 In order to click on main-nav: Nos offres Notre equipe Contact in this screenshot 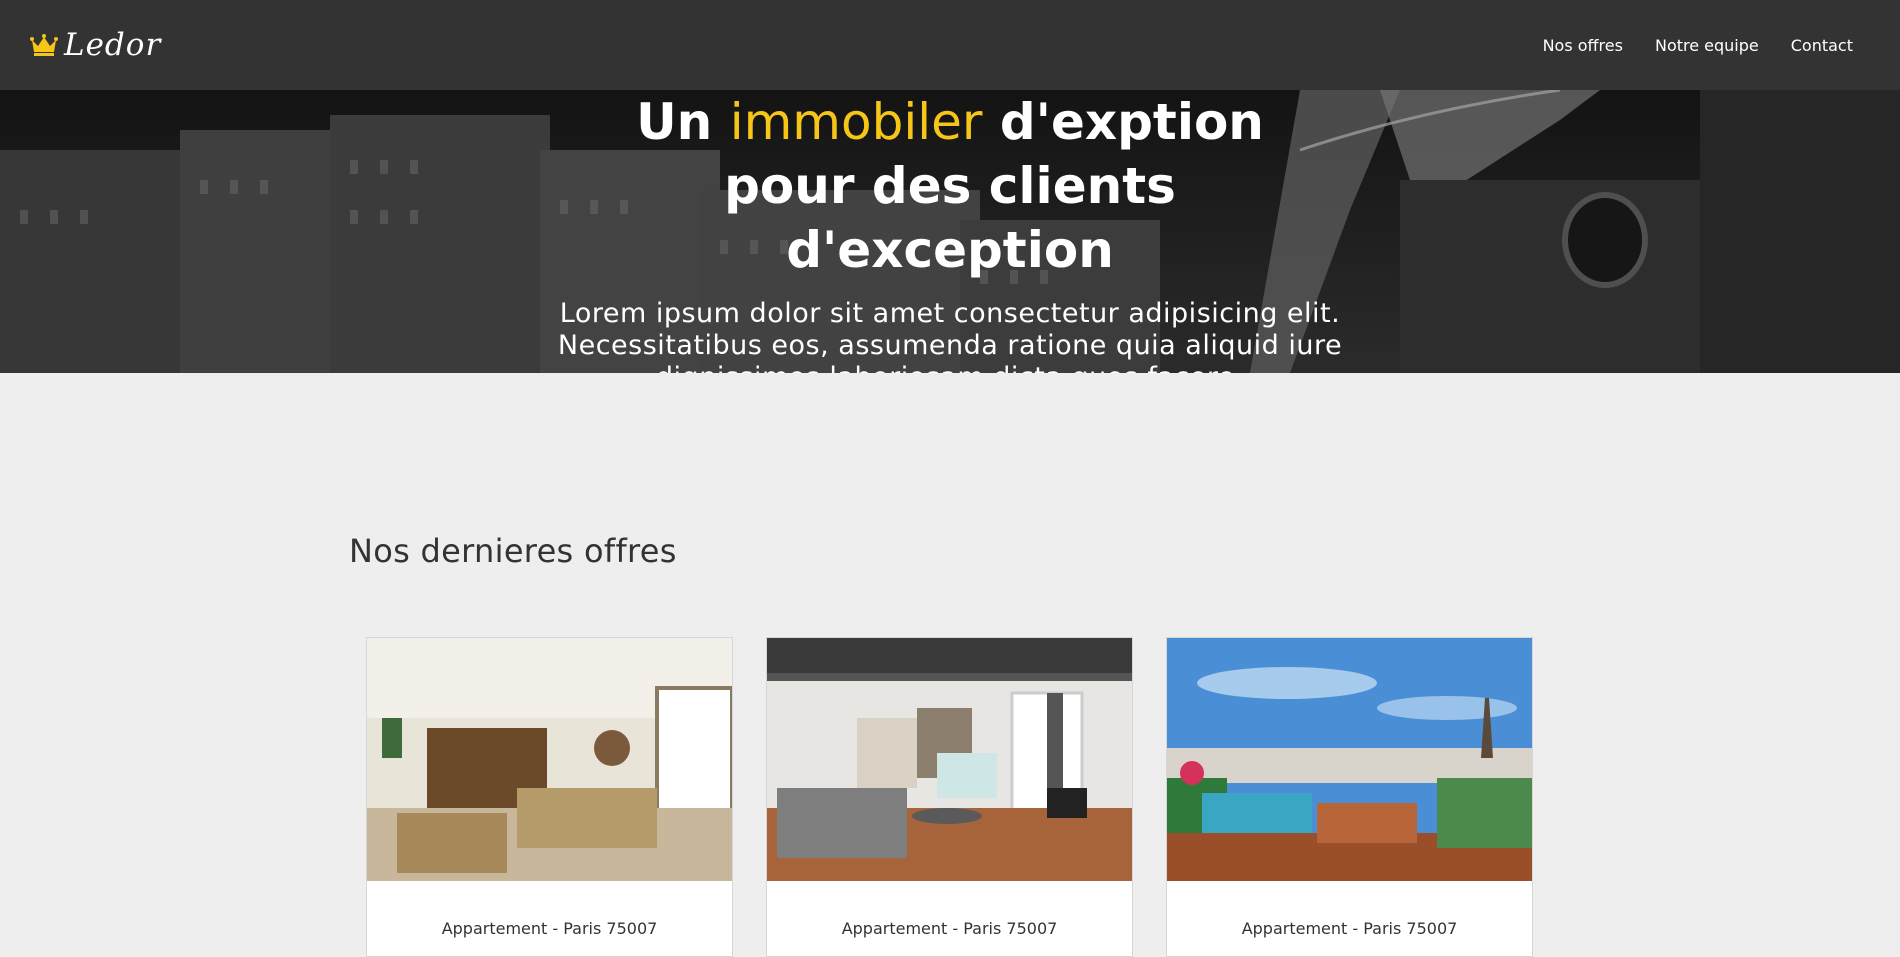, I will do `click(1698, 45)`.